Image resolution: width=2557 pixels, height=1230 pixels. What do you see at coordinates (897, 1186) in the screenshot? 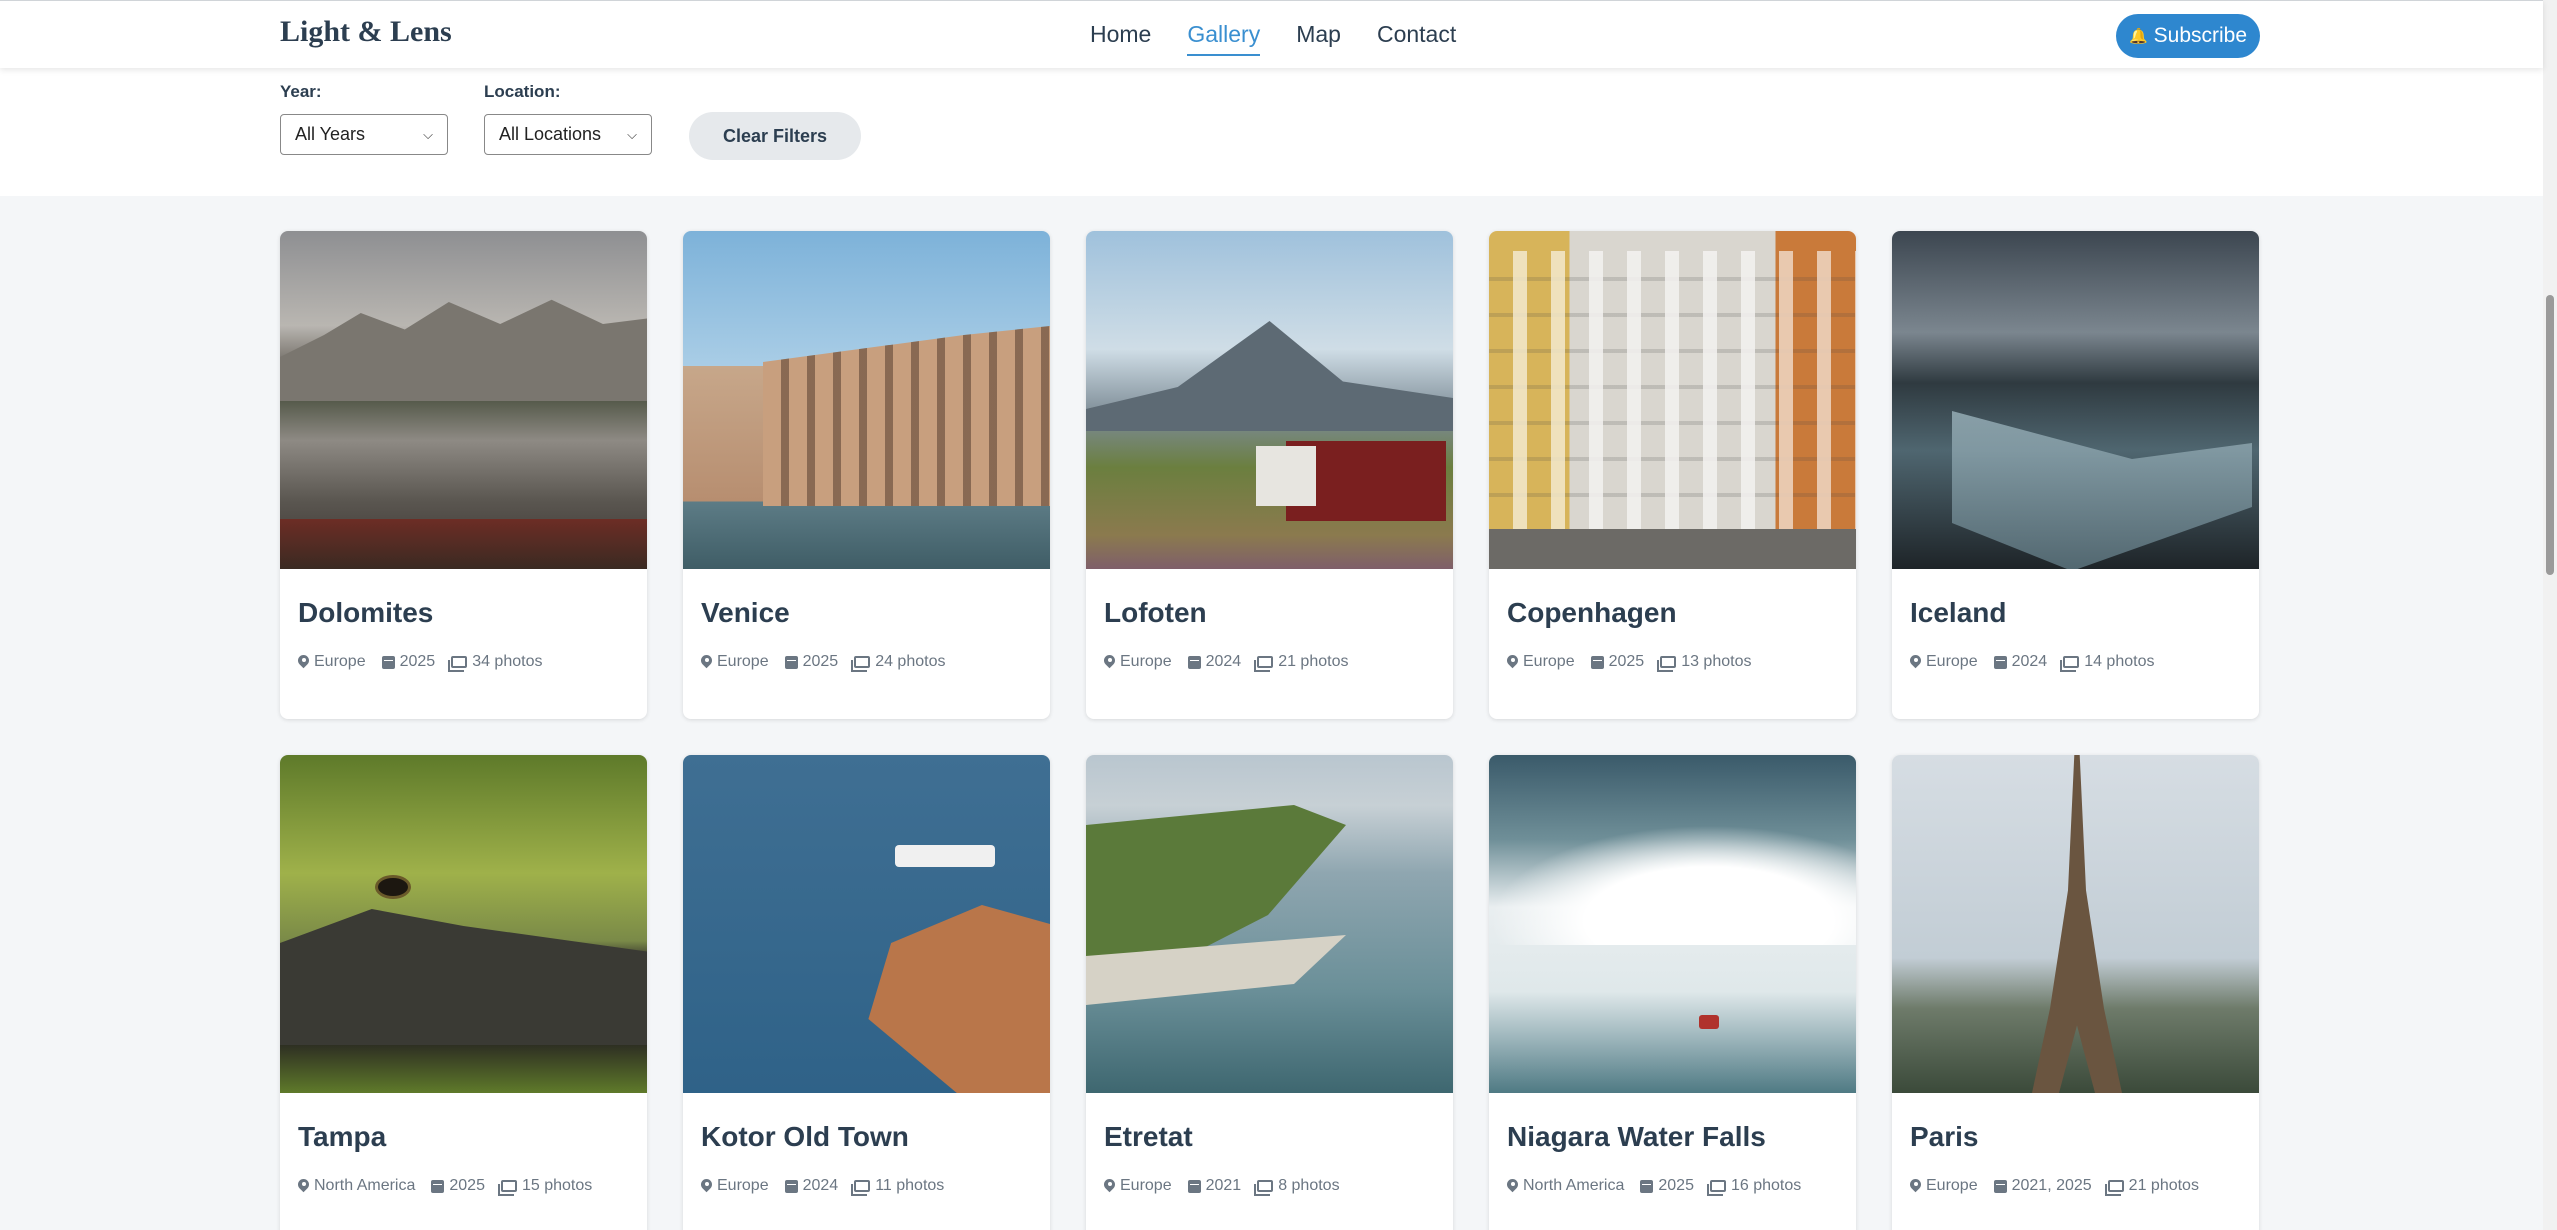
I see `album-photo-count: 11 photos` at bounding box center [897, 1186].